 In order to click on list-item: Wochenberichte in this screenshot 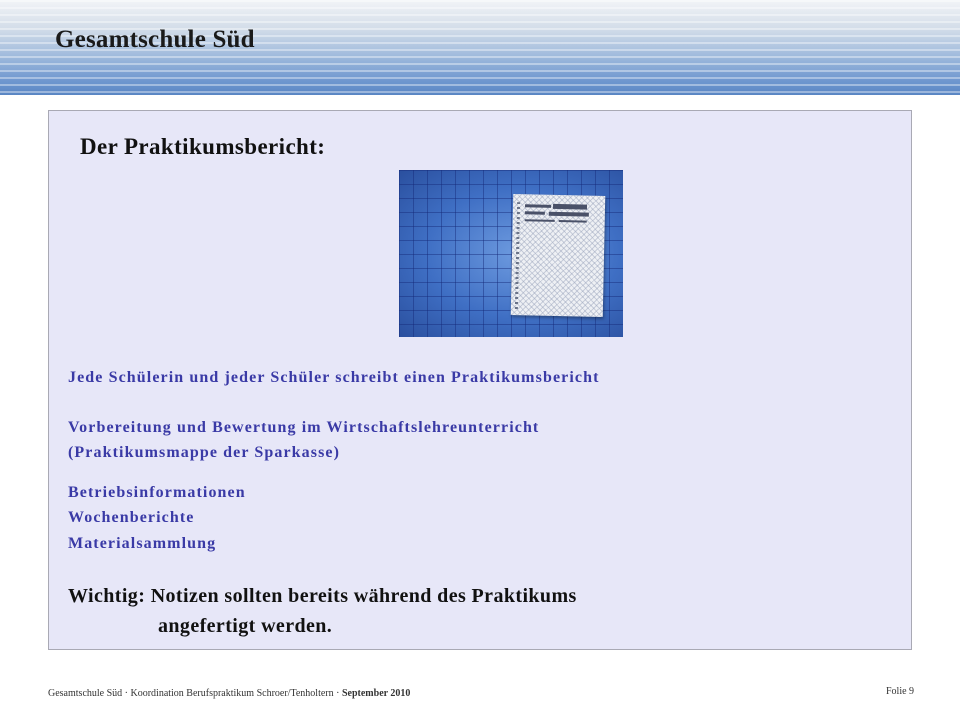, I will do `click(131, 517)`.